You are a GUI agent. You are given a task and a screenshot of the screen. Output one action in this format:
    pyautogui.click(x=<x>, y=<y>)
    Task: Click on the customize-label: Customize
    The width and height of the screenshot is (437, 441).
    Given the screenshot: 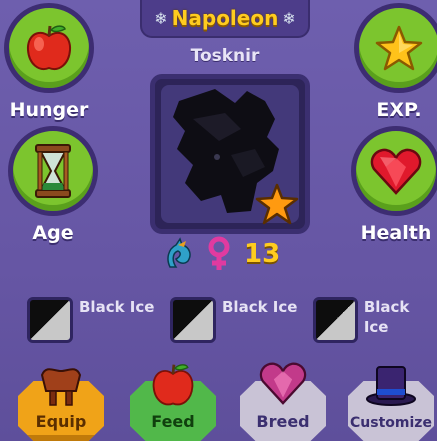 What is the action you would take?
    pyautogui.click(x=391, y=423)
    